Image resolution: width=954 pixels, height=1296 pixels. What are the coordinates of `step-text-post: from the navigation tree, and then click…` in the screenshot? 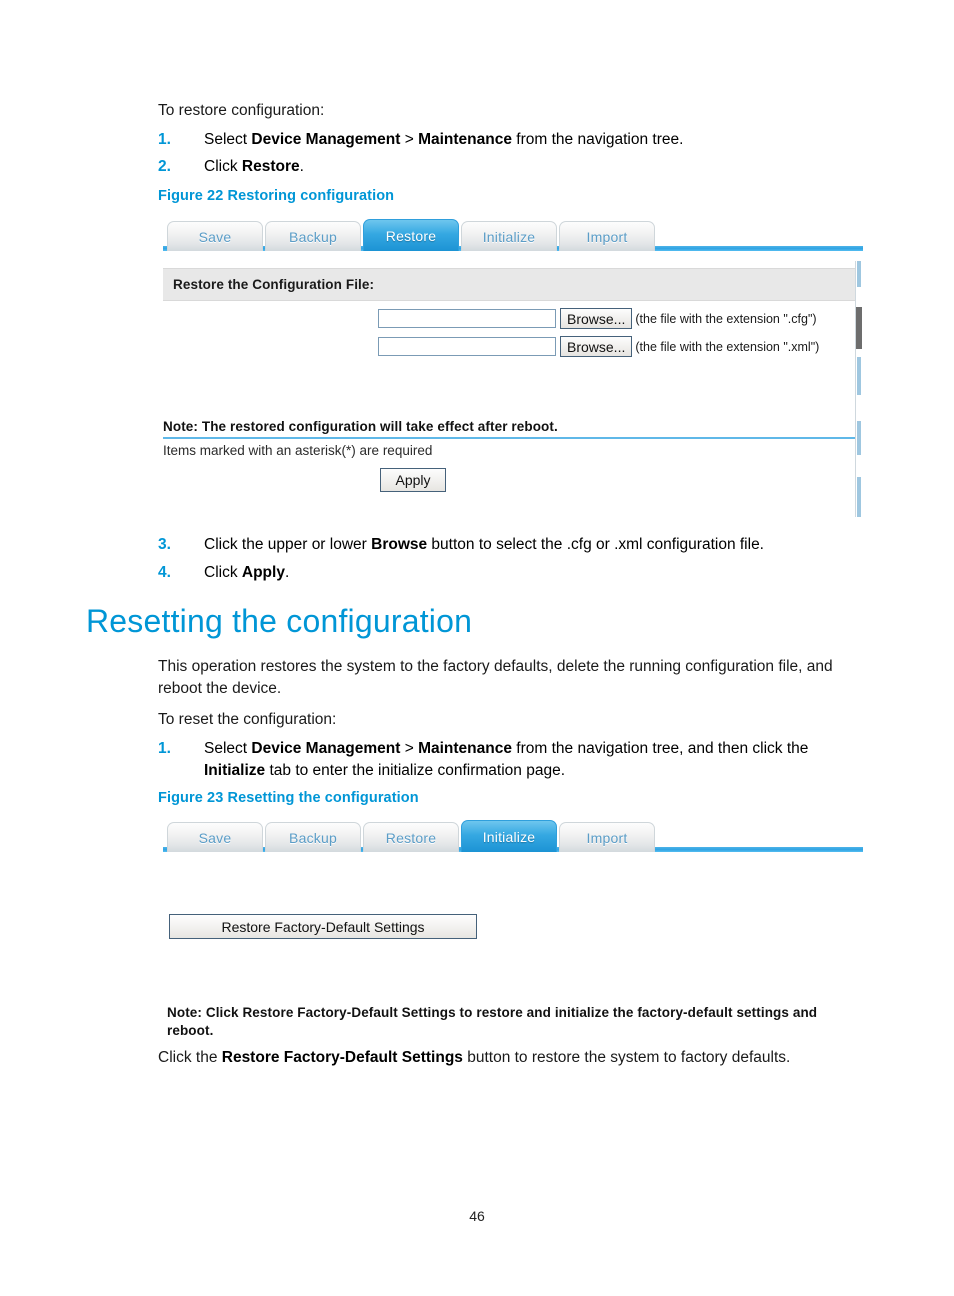 It's located at (660, 748).